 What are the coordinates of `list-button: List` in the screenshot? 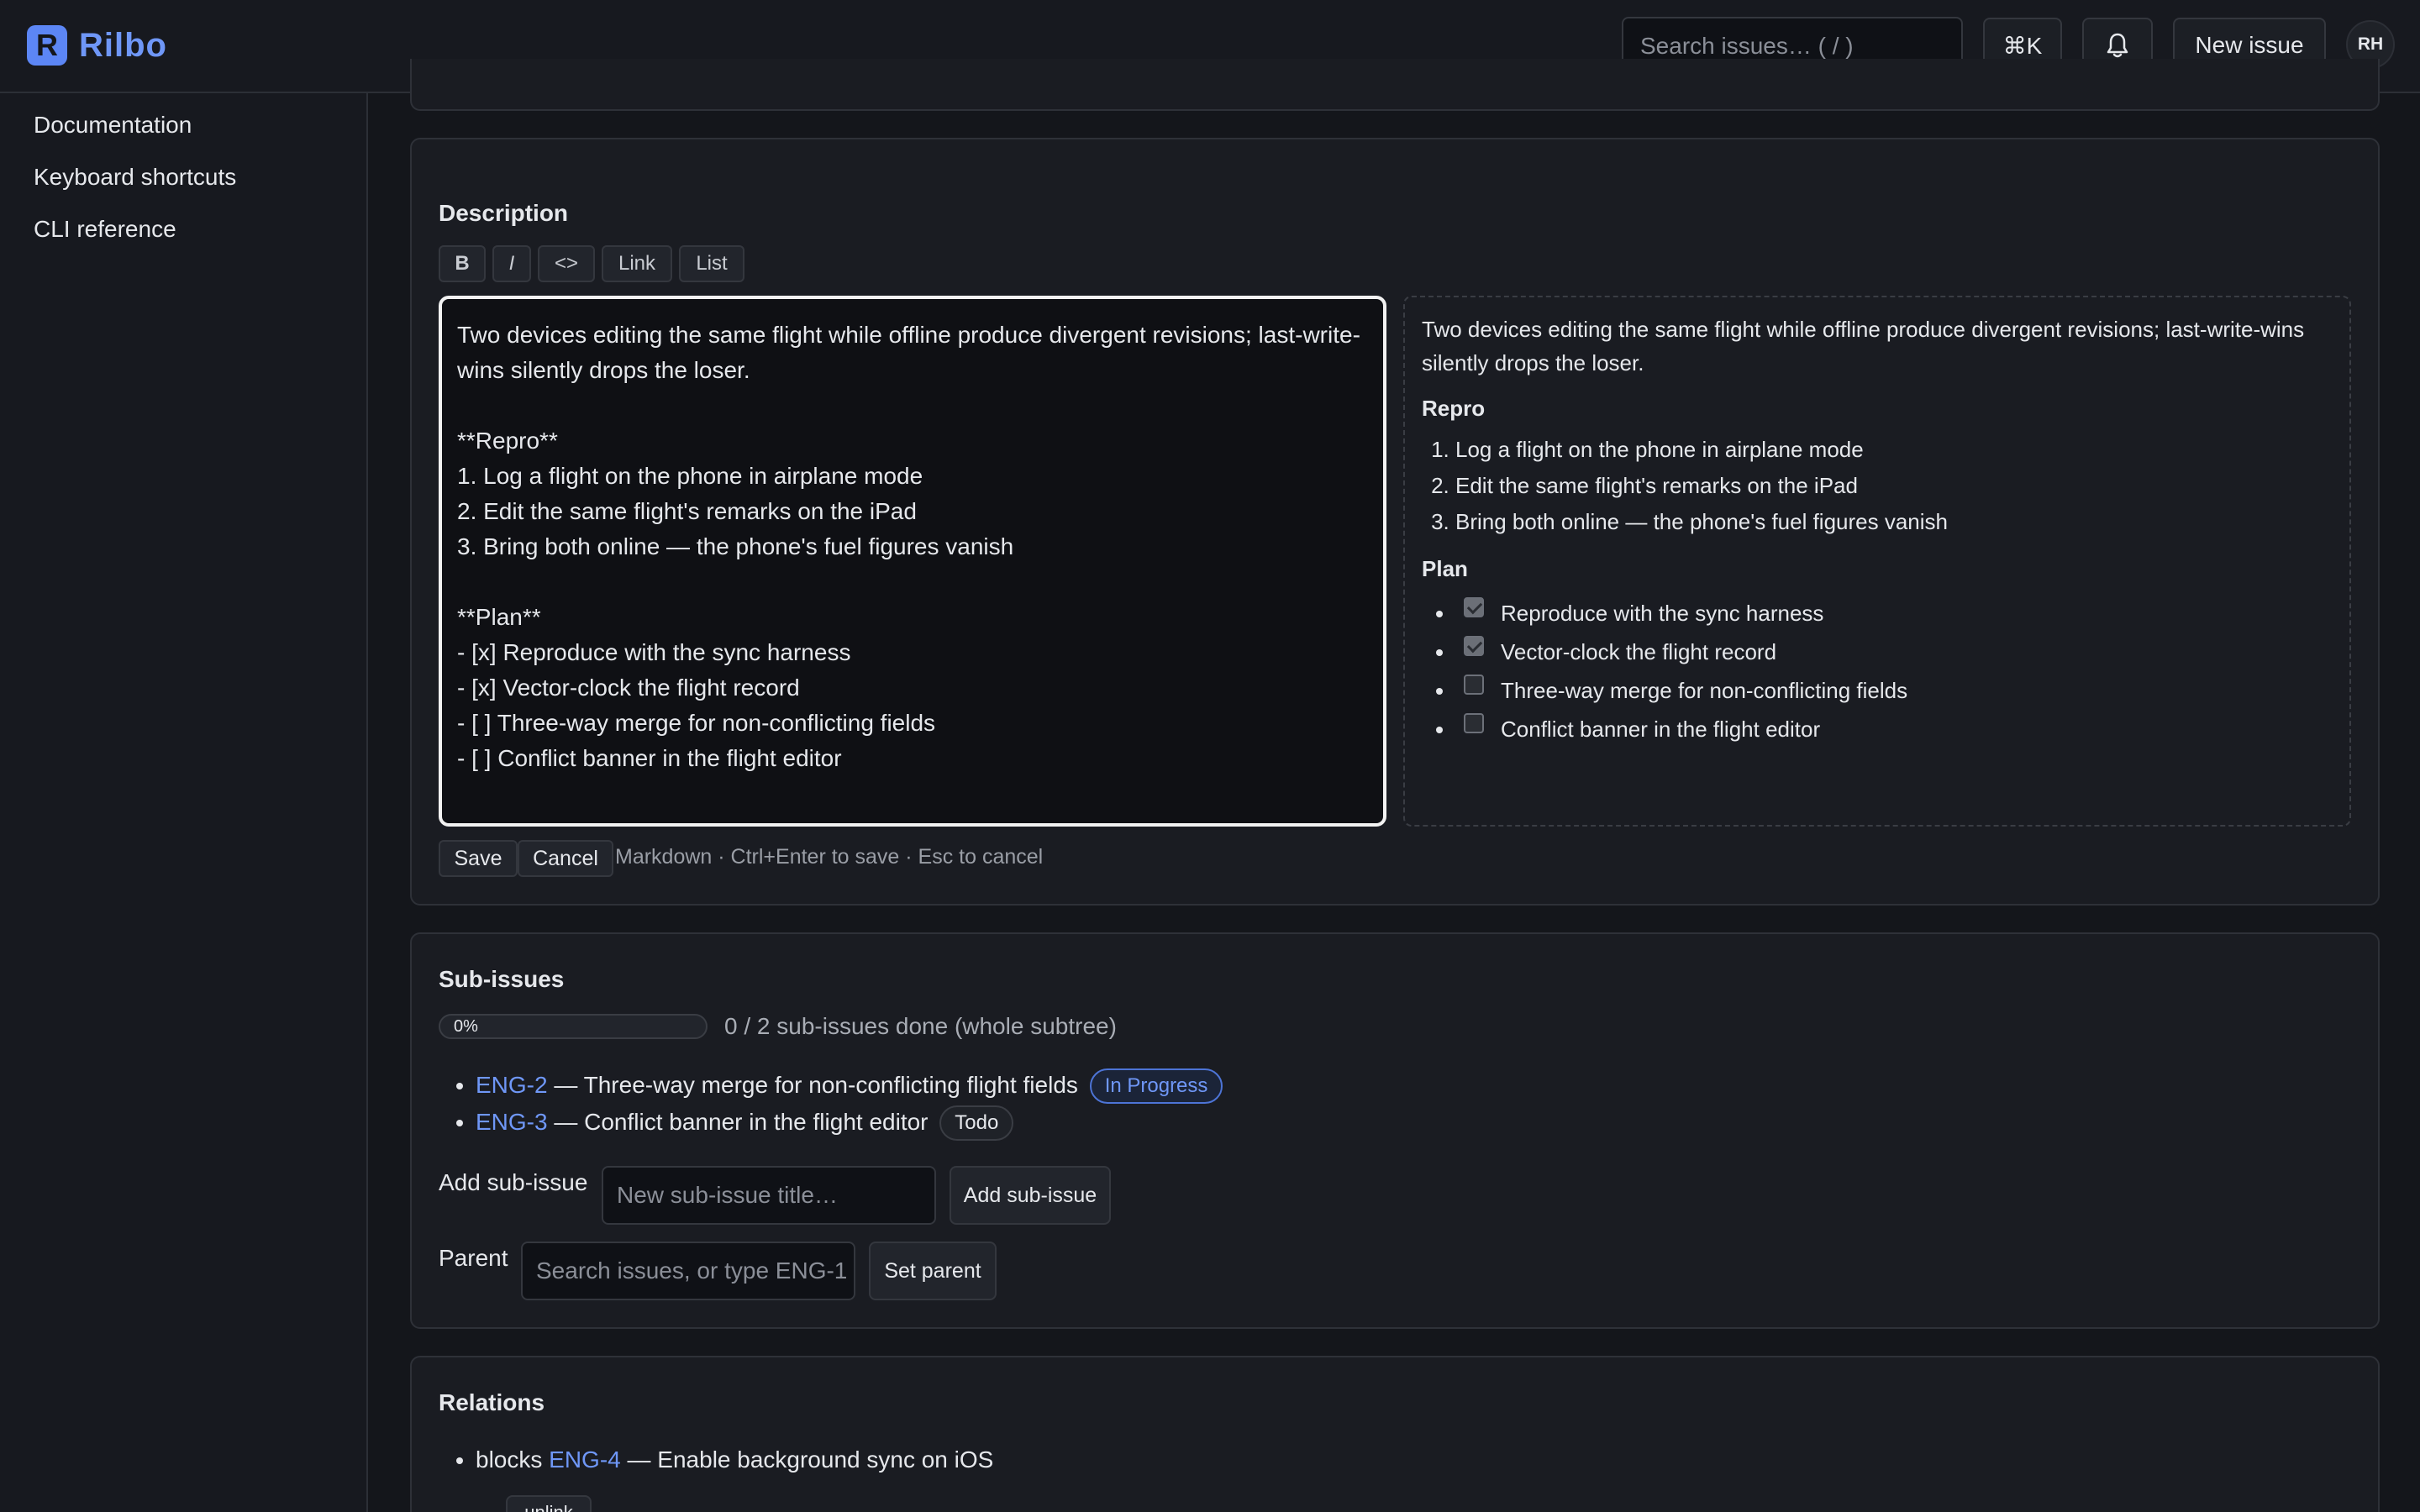 It's located at (711, 263).